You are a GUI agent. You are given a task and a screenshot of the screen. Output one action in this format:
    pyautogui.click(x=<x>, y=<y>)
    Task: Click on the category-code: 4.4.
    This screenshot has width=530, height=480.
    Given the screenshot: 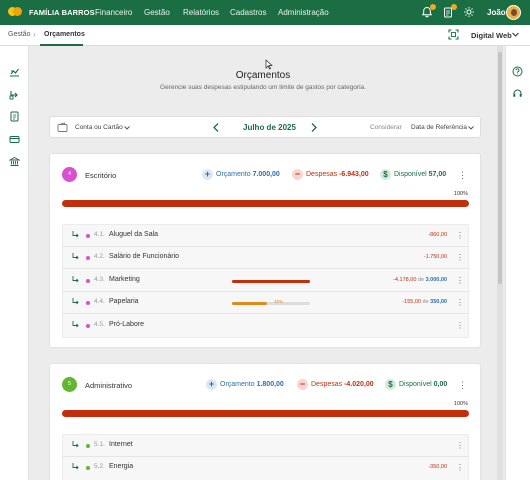 What is the action you would take?
    pyautogui.click(x=99, y=301)
    